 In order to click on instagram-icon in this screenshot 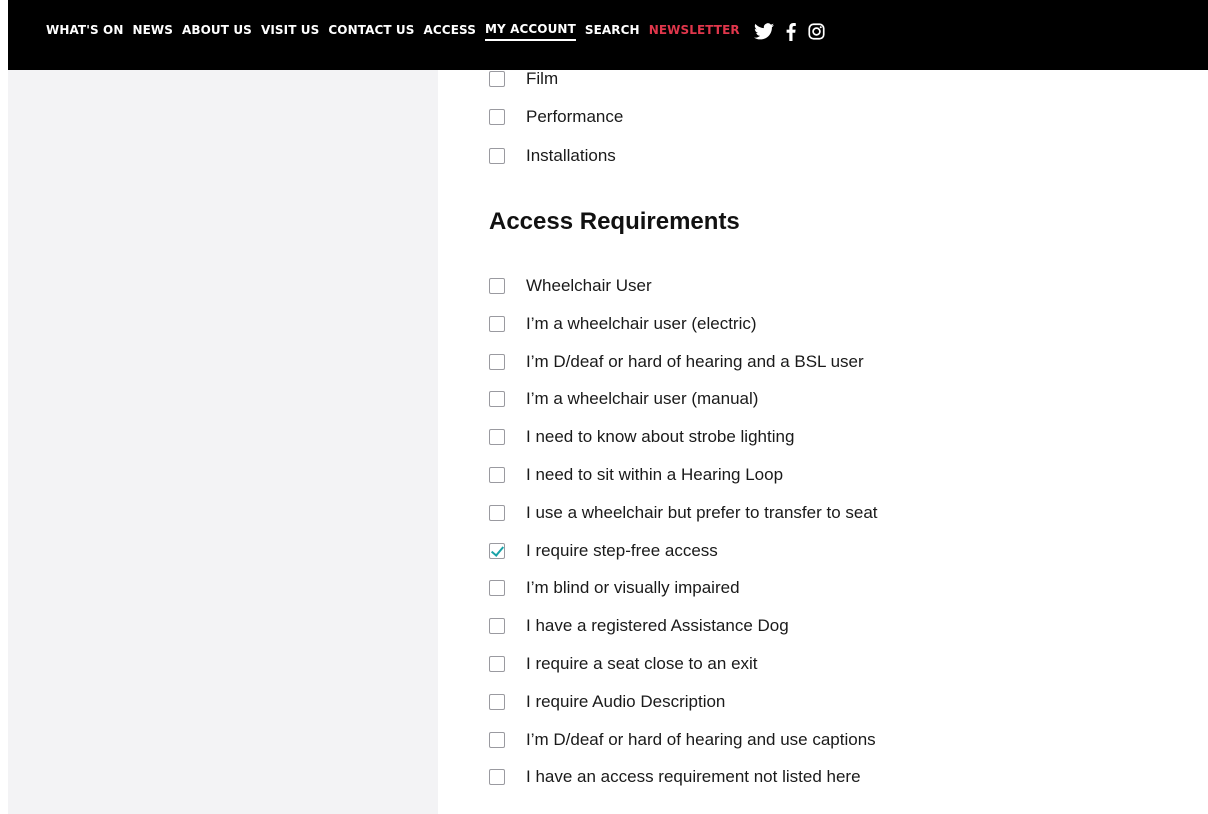, I will do `click(816, 31)`.